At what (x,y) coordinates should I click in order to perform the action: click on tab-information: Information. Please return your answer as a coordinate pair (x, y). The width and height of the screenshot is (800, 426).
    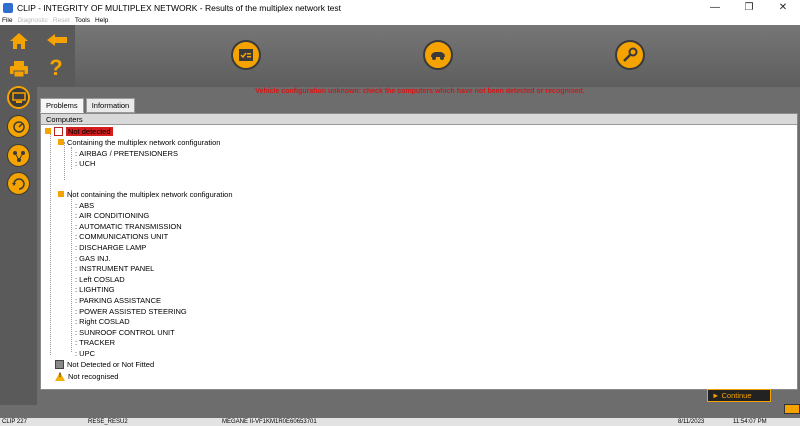
    Looking at the image, I should click on (110, 105).